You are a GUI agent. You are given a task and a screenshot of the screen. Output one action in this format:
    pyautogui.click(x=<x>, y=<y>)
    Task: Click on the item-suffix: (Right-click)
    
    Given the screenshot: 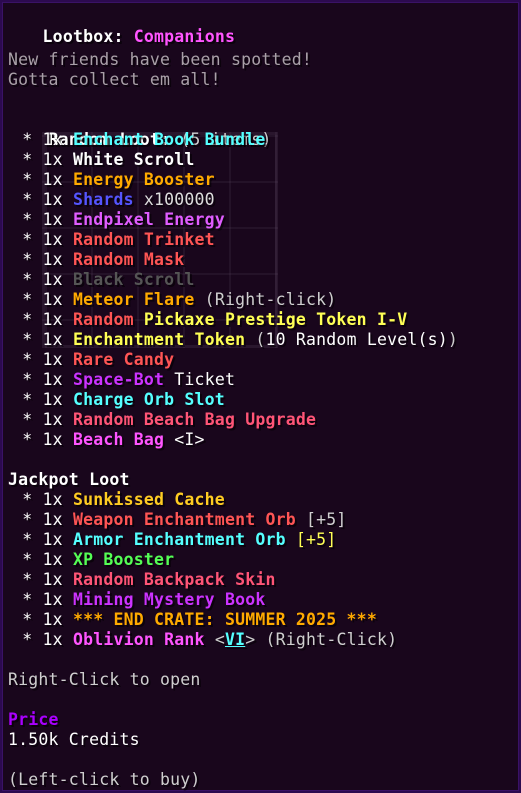 What is the action you would take?
    pyautogui.click(x=265, y=299)
    